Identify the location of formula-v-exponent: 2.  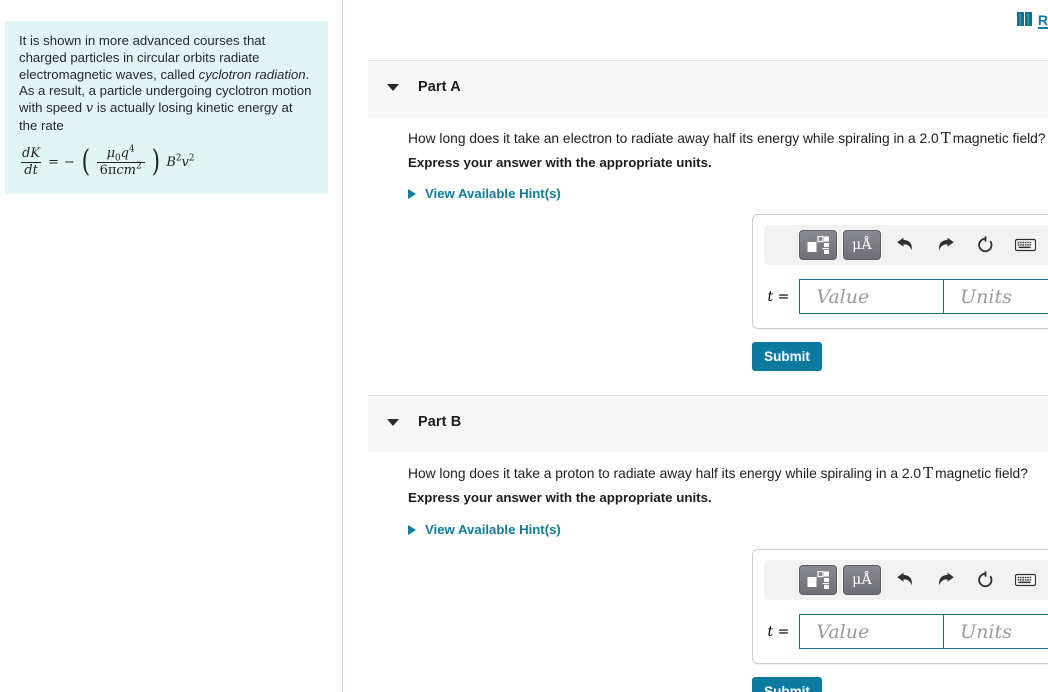
(191, 158).